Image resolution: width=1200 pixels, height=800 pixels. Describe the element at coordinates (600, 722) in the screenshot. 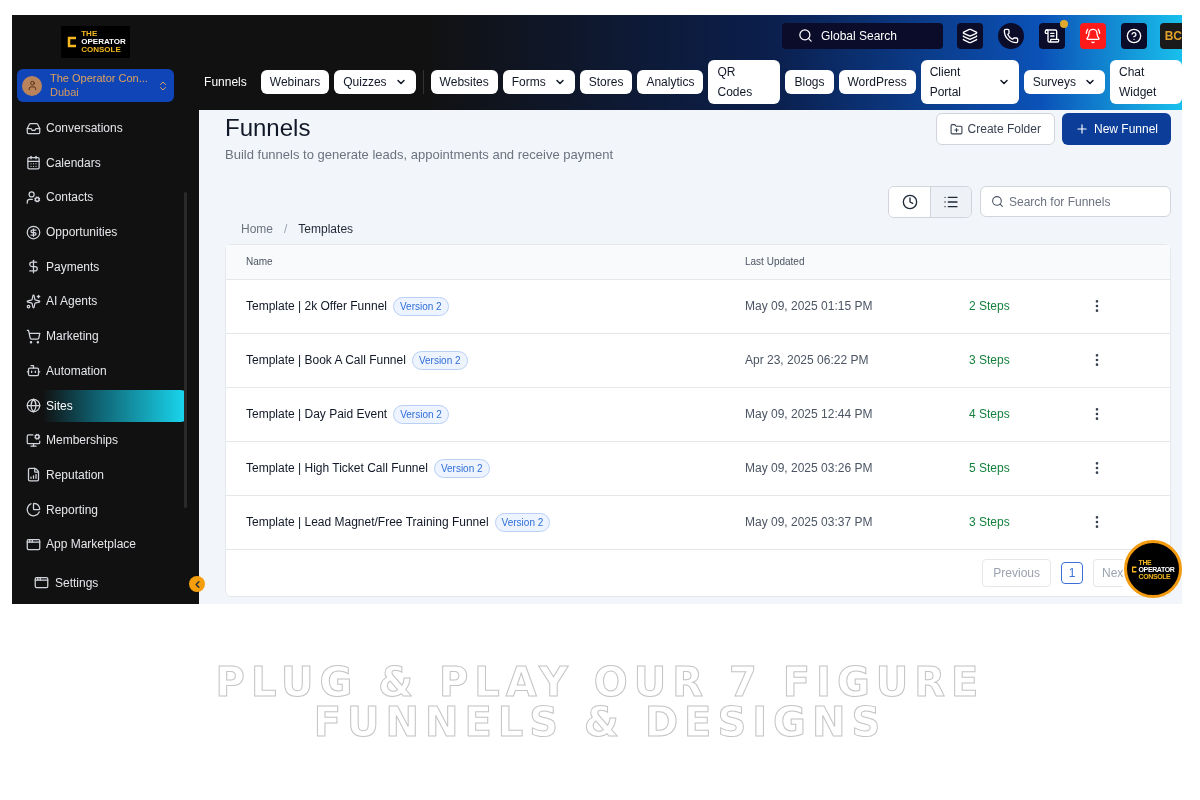

I see `headline: FUNNELS & DESIGNS` at that location.